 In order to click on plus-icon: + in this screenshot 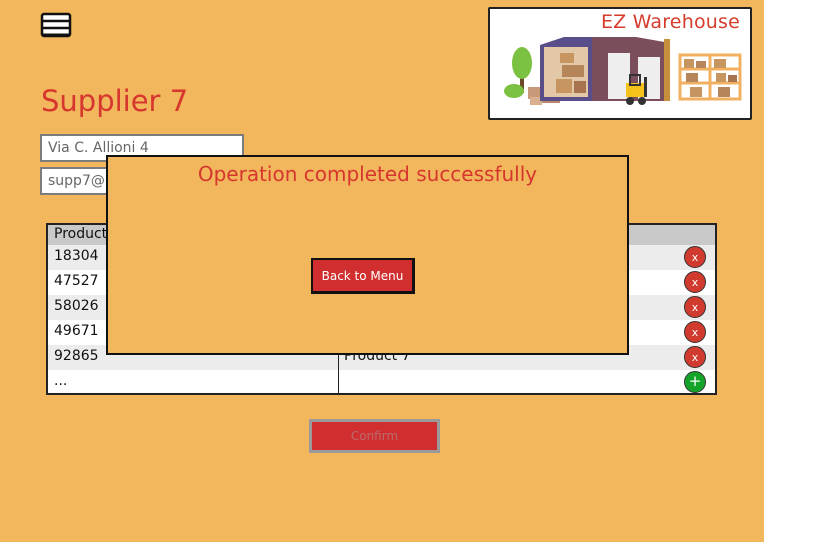, I will do `click(695, 381)`.